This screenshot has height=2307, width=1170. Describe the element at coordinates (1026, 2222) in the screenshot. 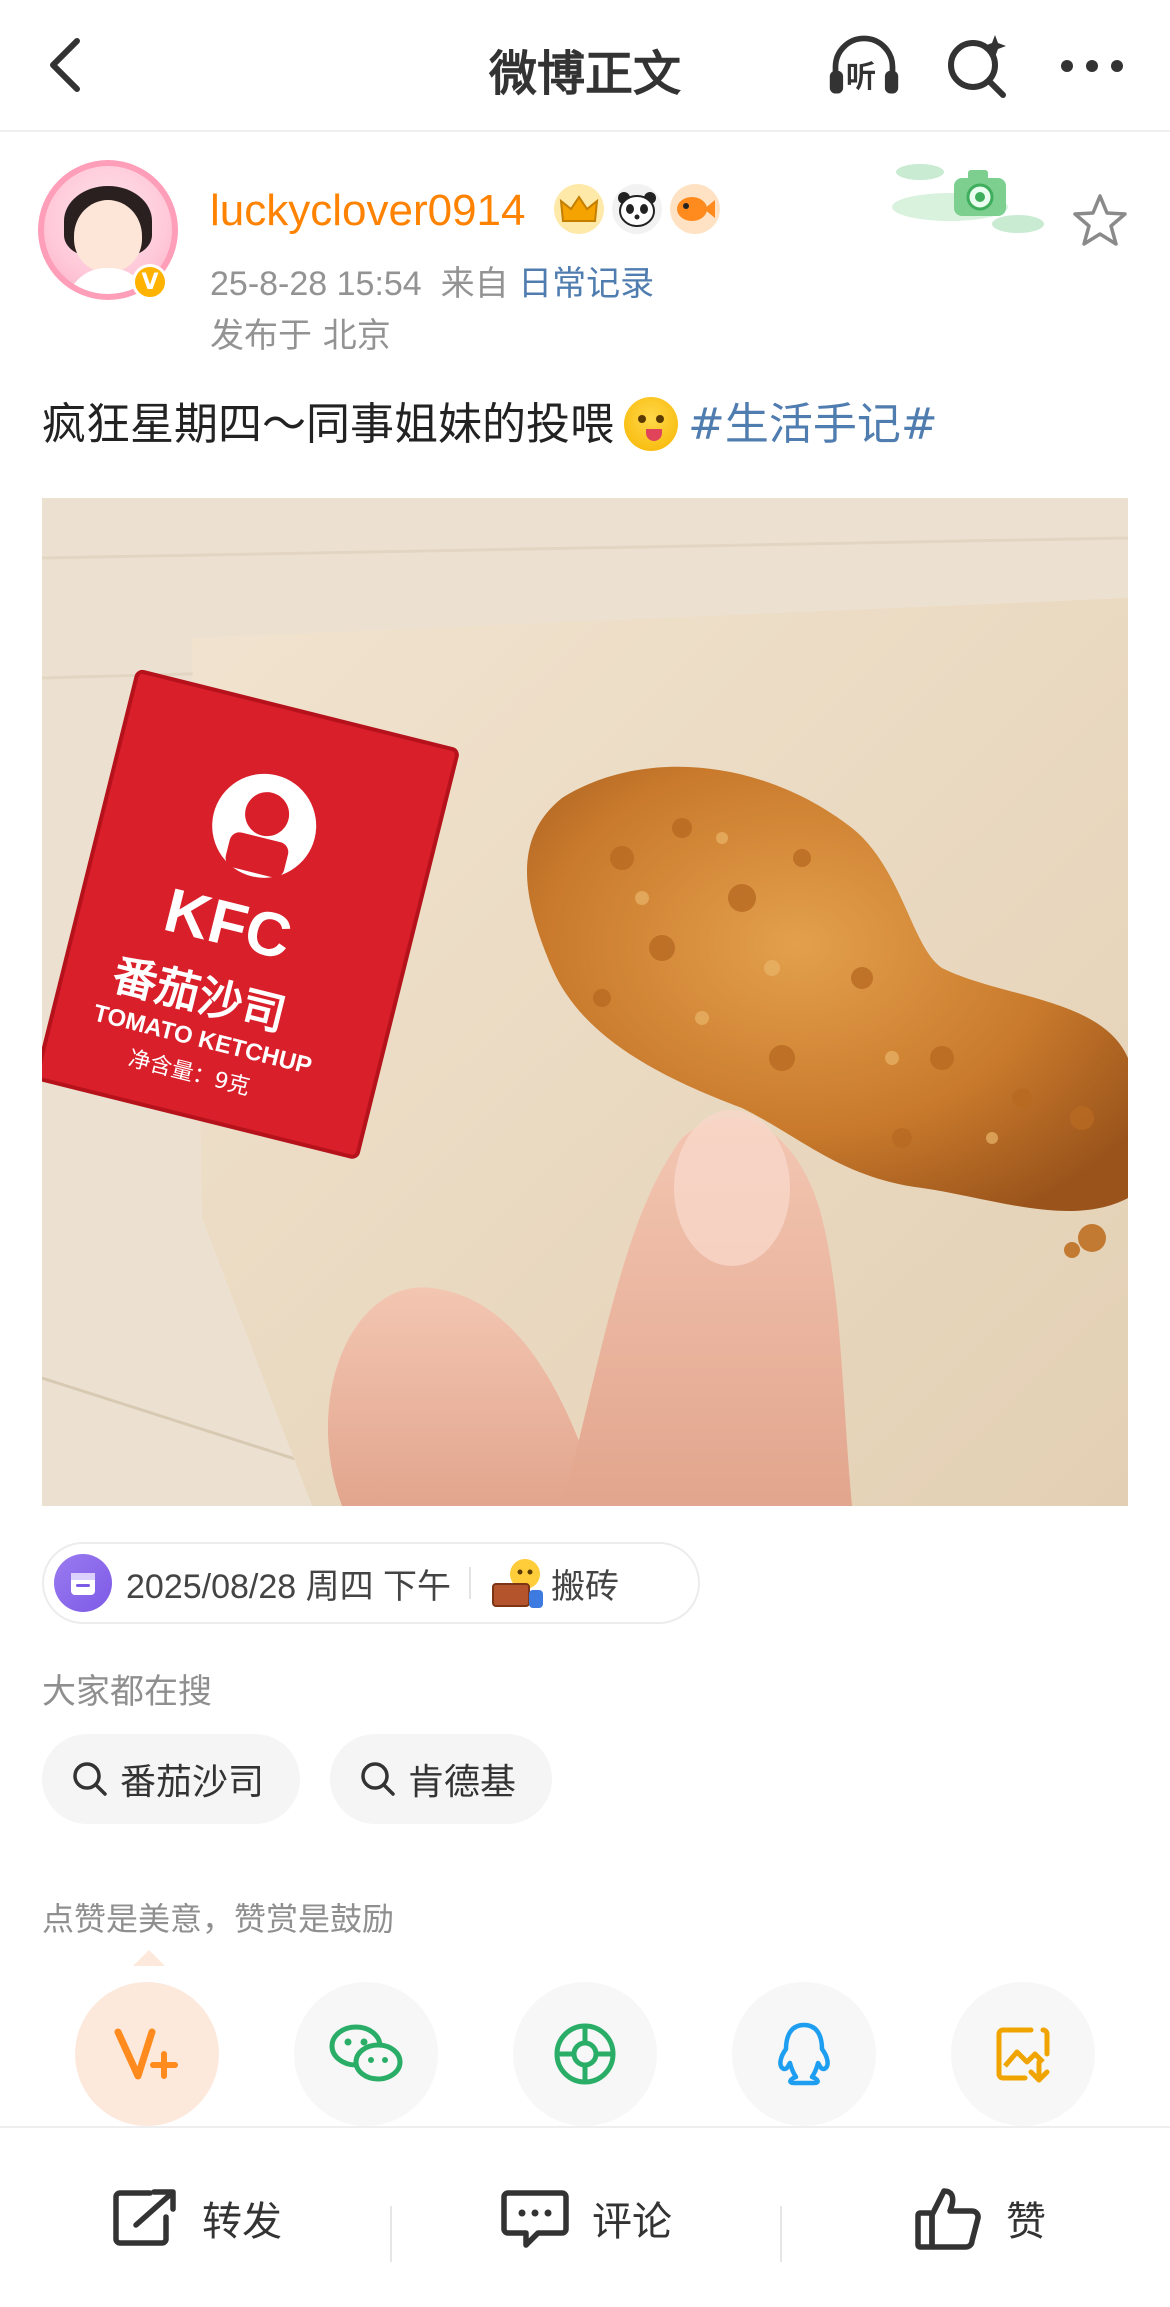

I see `like-label: 赞` at that location.